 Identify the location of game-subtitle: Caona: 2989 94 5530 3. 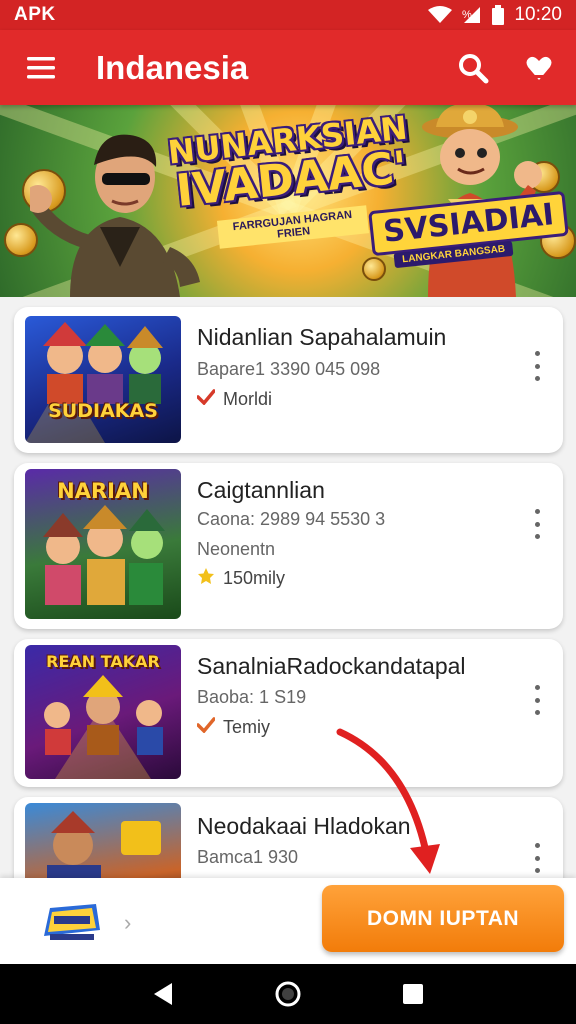
(291, 519).